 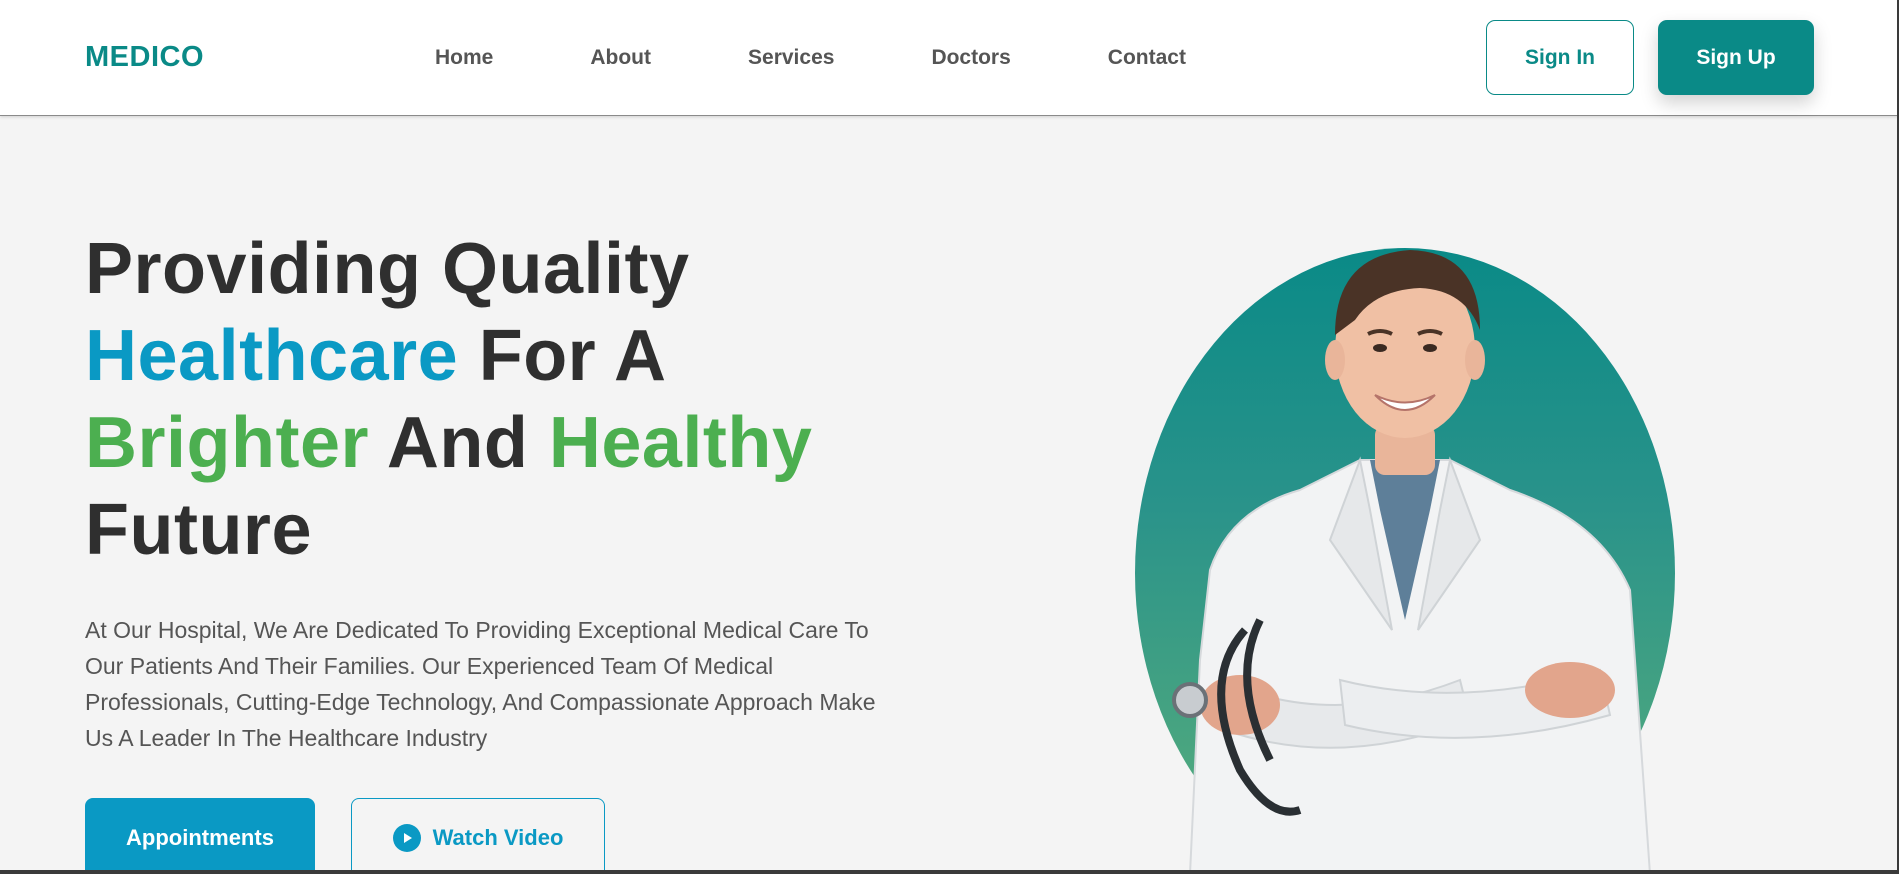 What do you see at coordinates (345, 836) in the screenshot?
I see `hero-cta-row: Appointments Watch Video` at bounding box center [345, 836].